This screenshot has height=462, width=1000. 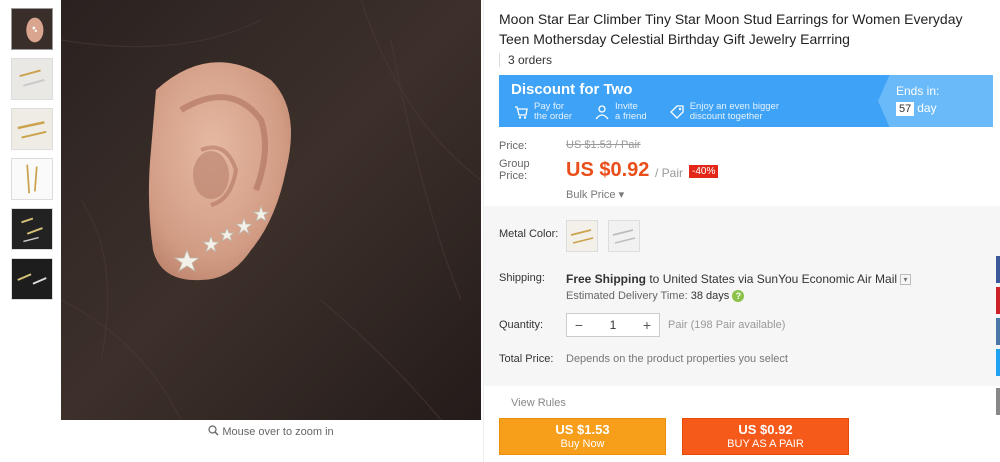 What do you see at coordinates (538, 403) in the screenshot?
I see `view-rules-link: View Rules` at bounding box center [538, 403].